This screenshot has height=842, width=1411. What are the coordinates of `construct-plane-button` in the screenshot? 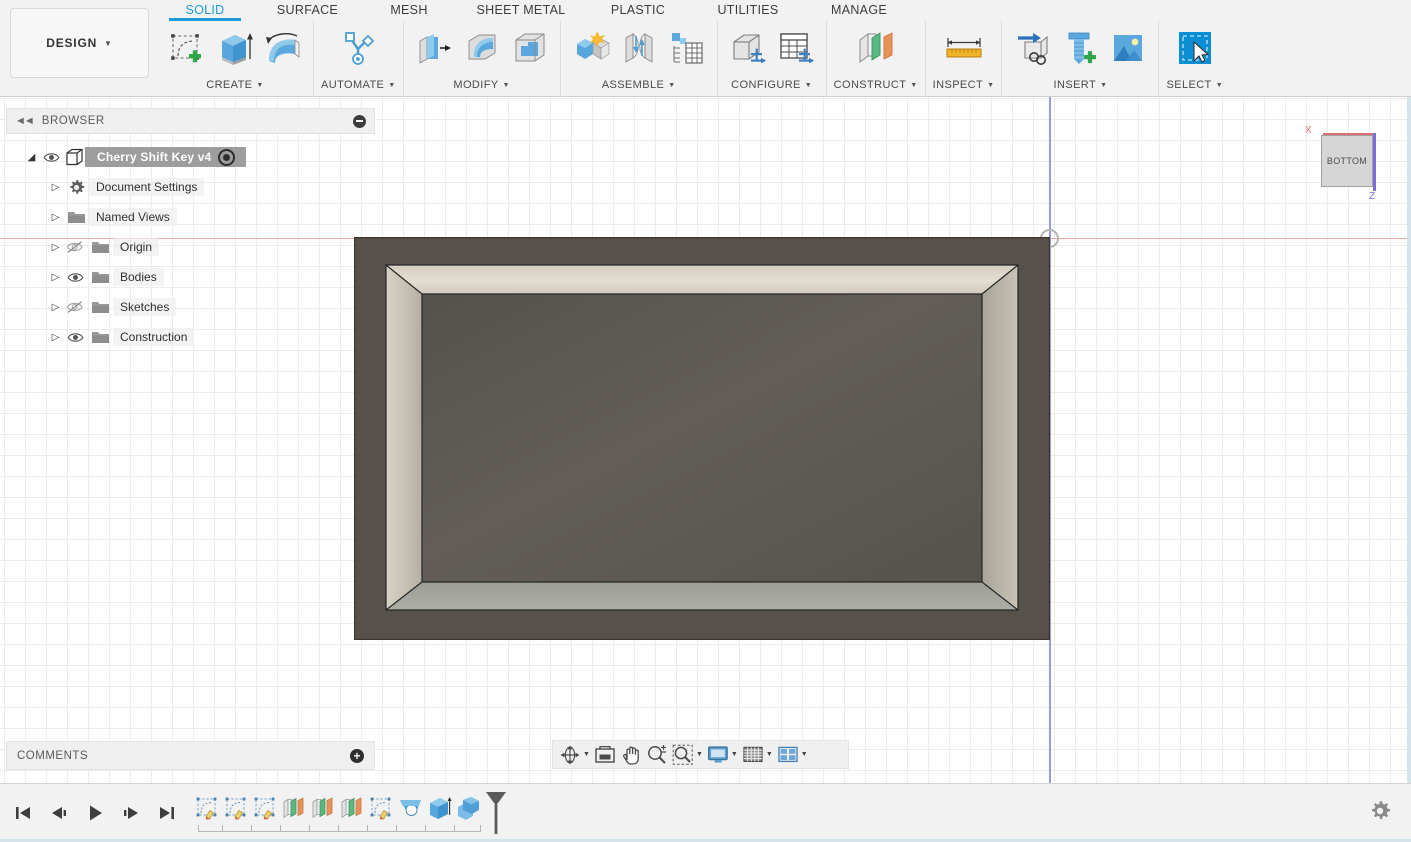 It's located at (876, 48).